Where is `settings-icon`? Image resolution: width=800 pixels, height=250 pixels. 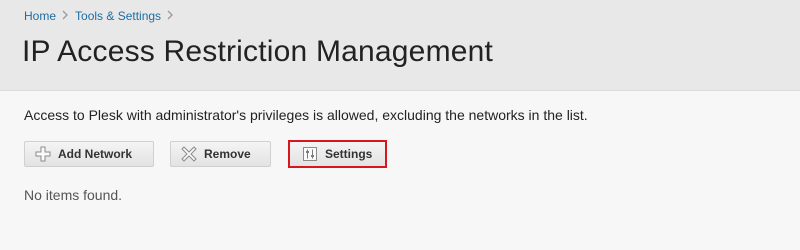 settings-icon is located at coordinates (310, 154).